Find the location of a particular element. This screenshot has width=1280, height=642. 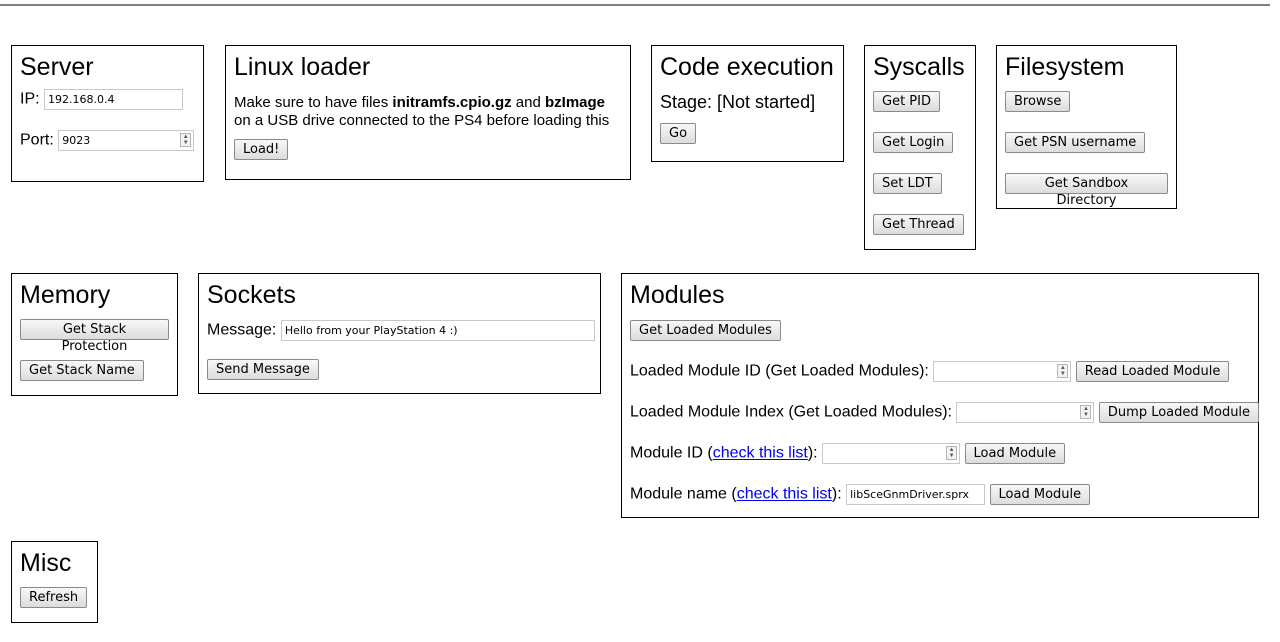

dump-loaded-module-button: Dump Loaded Module is located at coordinates (1179, 412).